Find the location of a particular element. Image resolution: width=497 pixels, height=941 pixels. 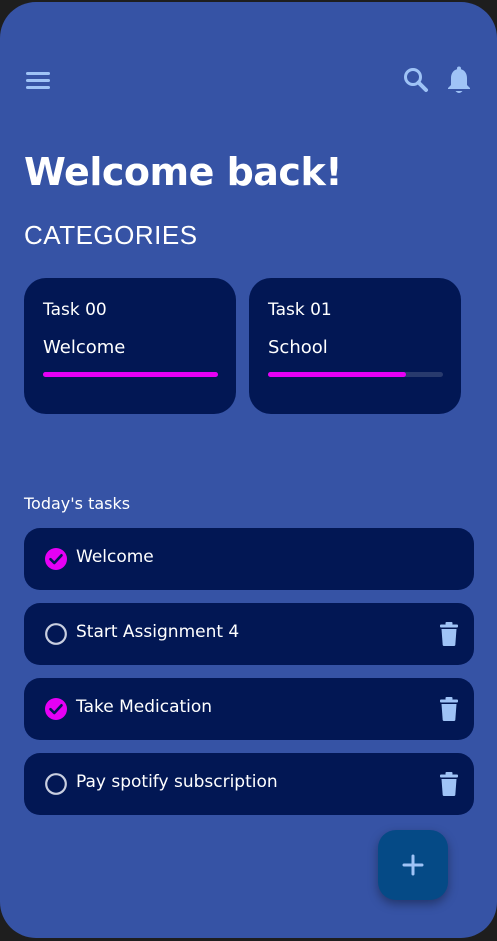

task-row: Start Assignment 4 is located at coordinates (249, 634).